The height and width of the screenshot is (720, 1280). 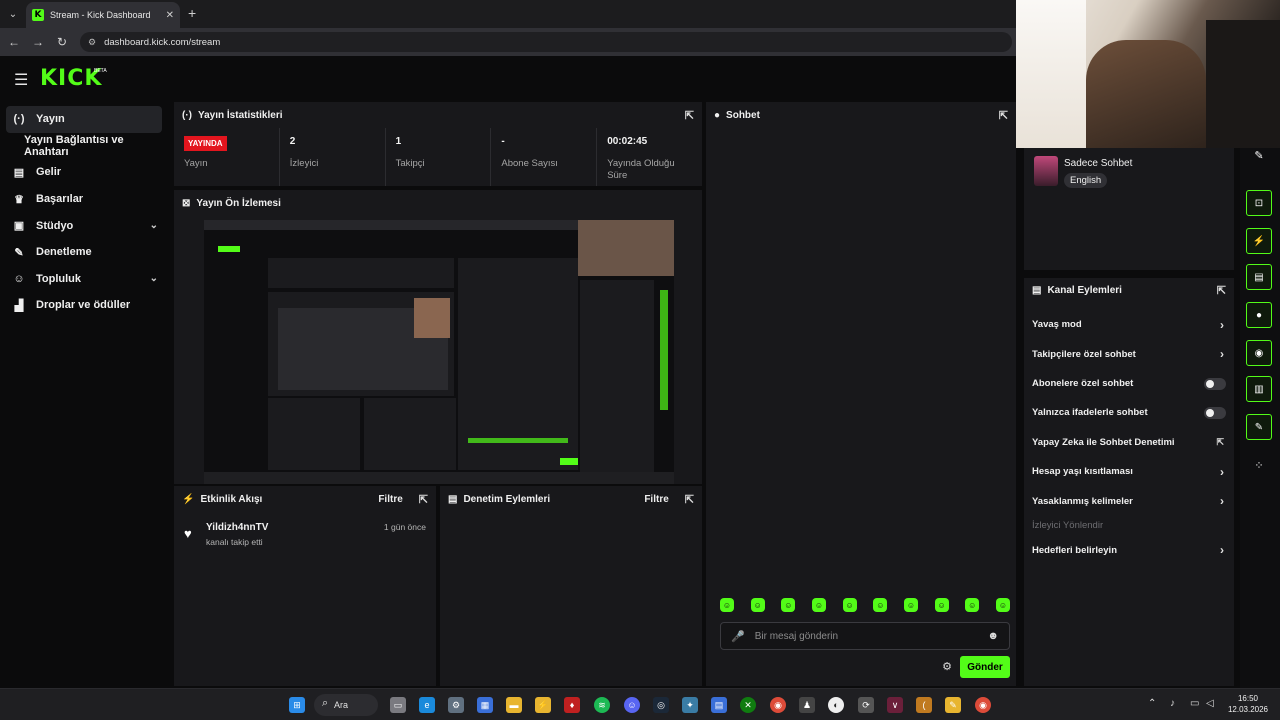 What do you see at coordinates (807, 705) in the screenshot?
I see `app-icon: ♟` at bounding box center [807, 705].